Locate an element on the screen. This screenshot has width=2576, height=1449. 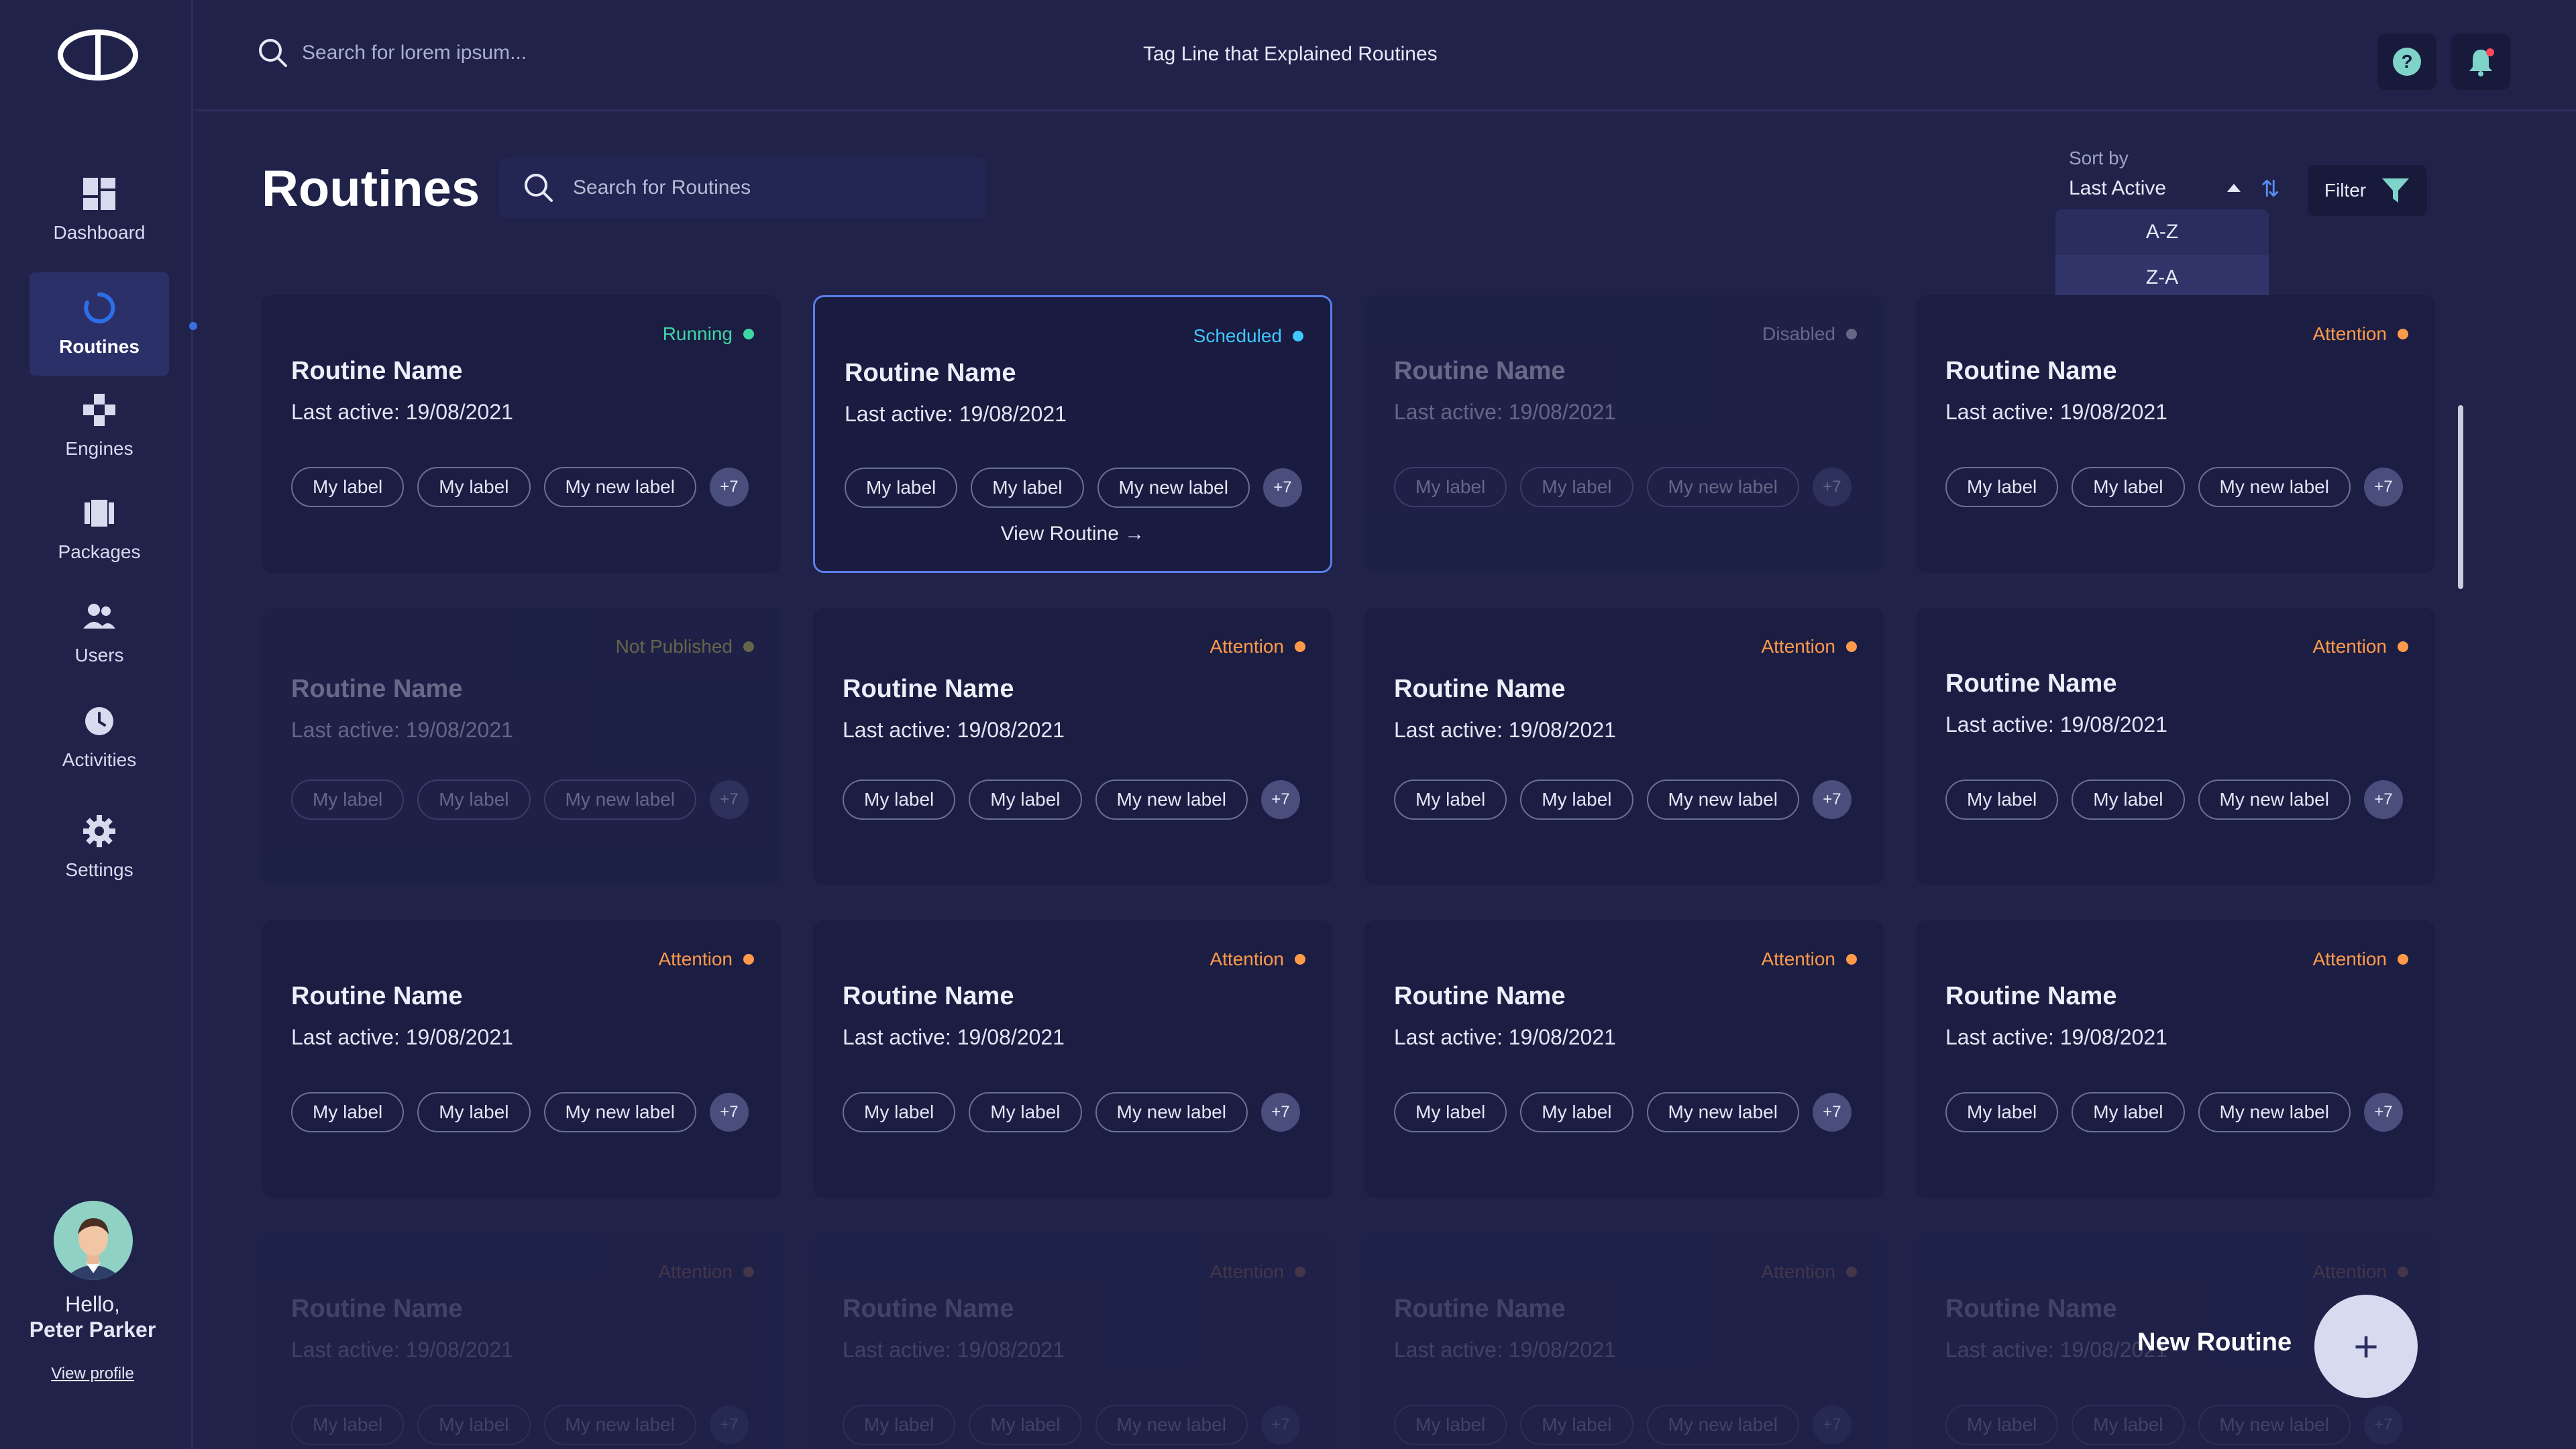
sort-select: Last Active is located at coordinates (2117, 188).